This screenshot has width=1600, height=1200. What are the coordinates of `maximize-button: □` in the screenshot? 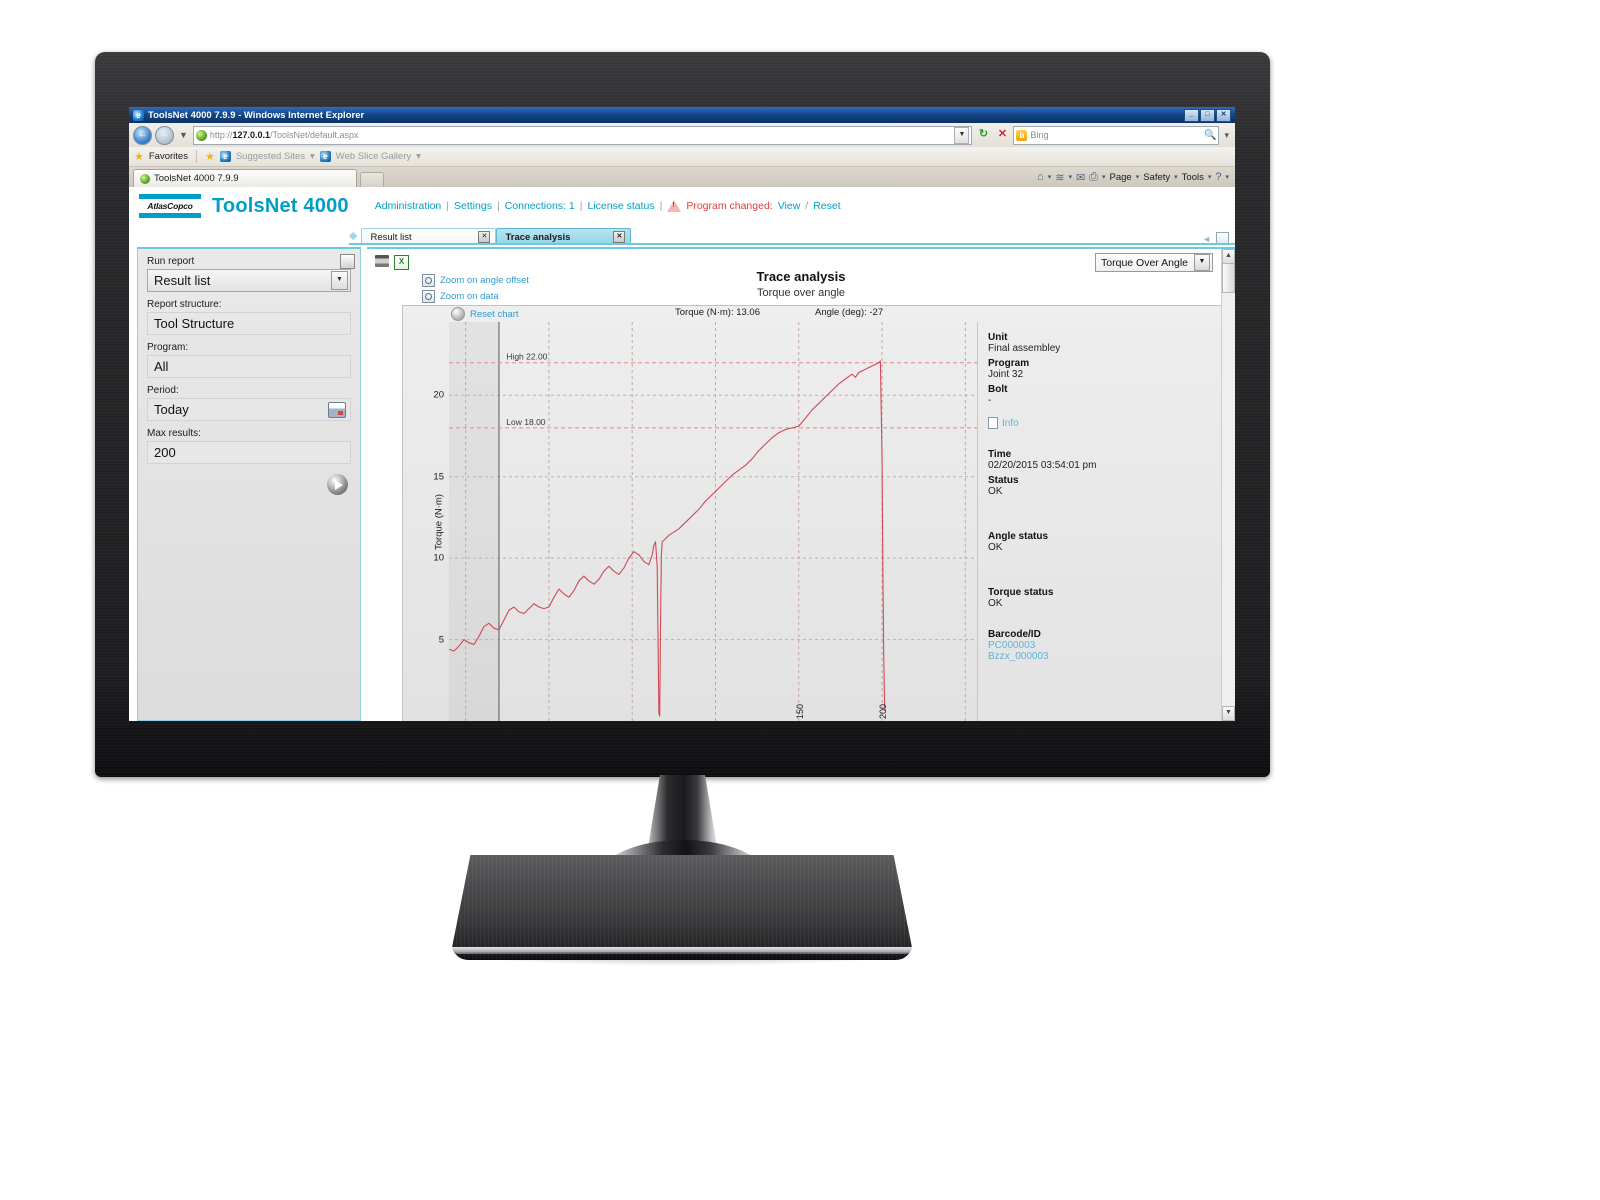 It's located at (1207, 115).